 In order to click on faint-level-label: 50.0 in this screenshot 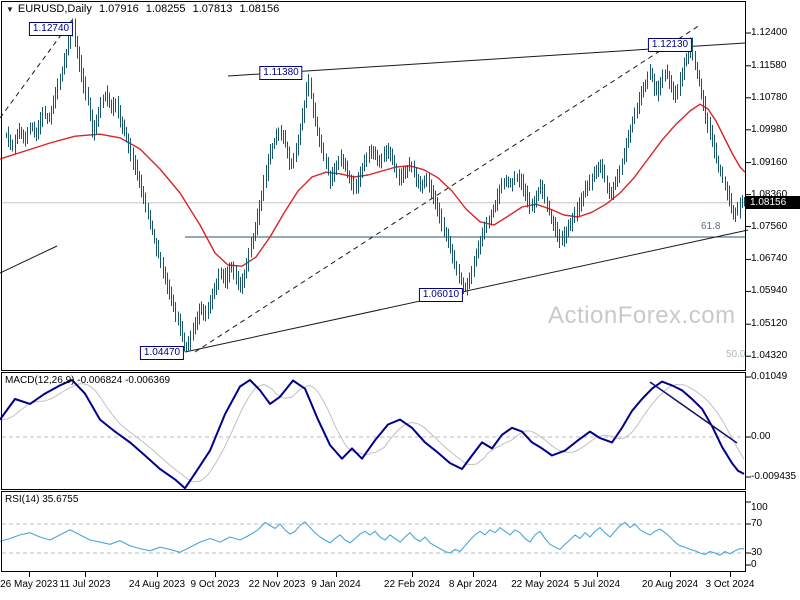, I will do `click(736, 354)`.